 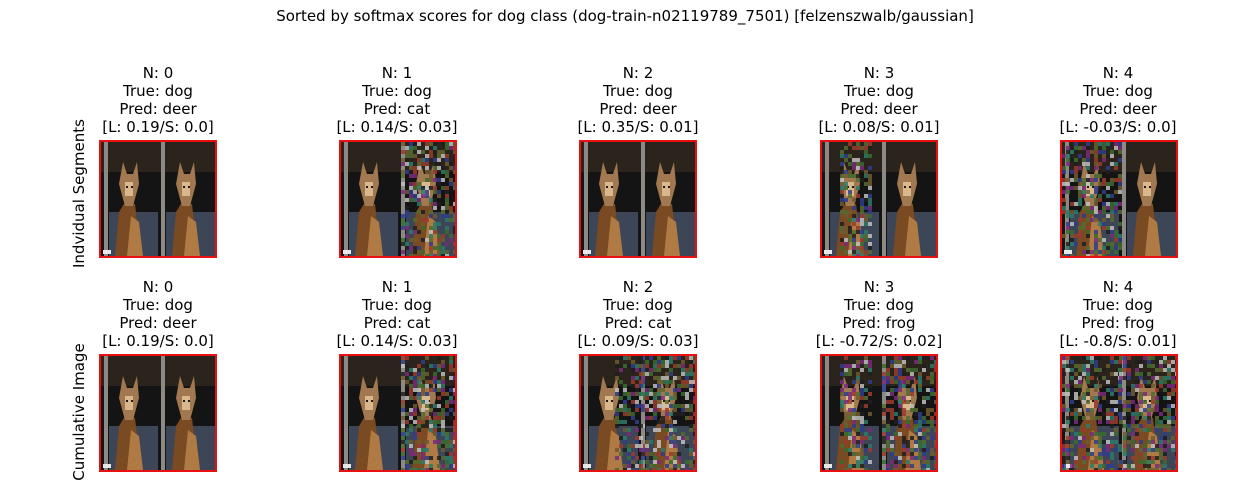 I want to click on panel-scores: [L: -0.8/S: 0.01], so click(x=1118, y=341).